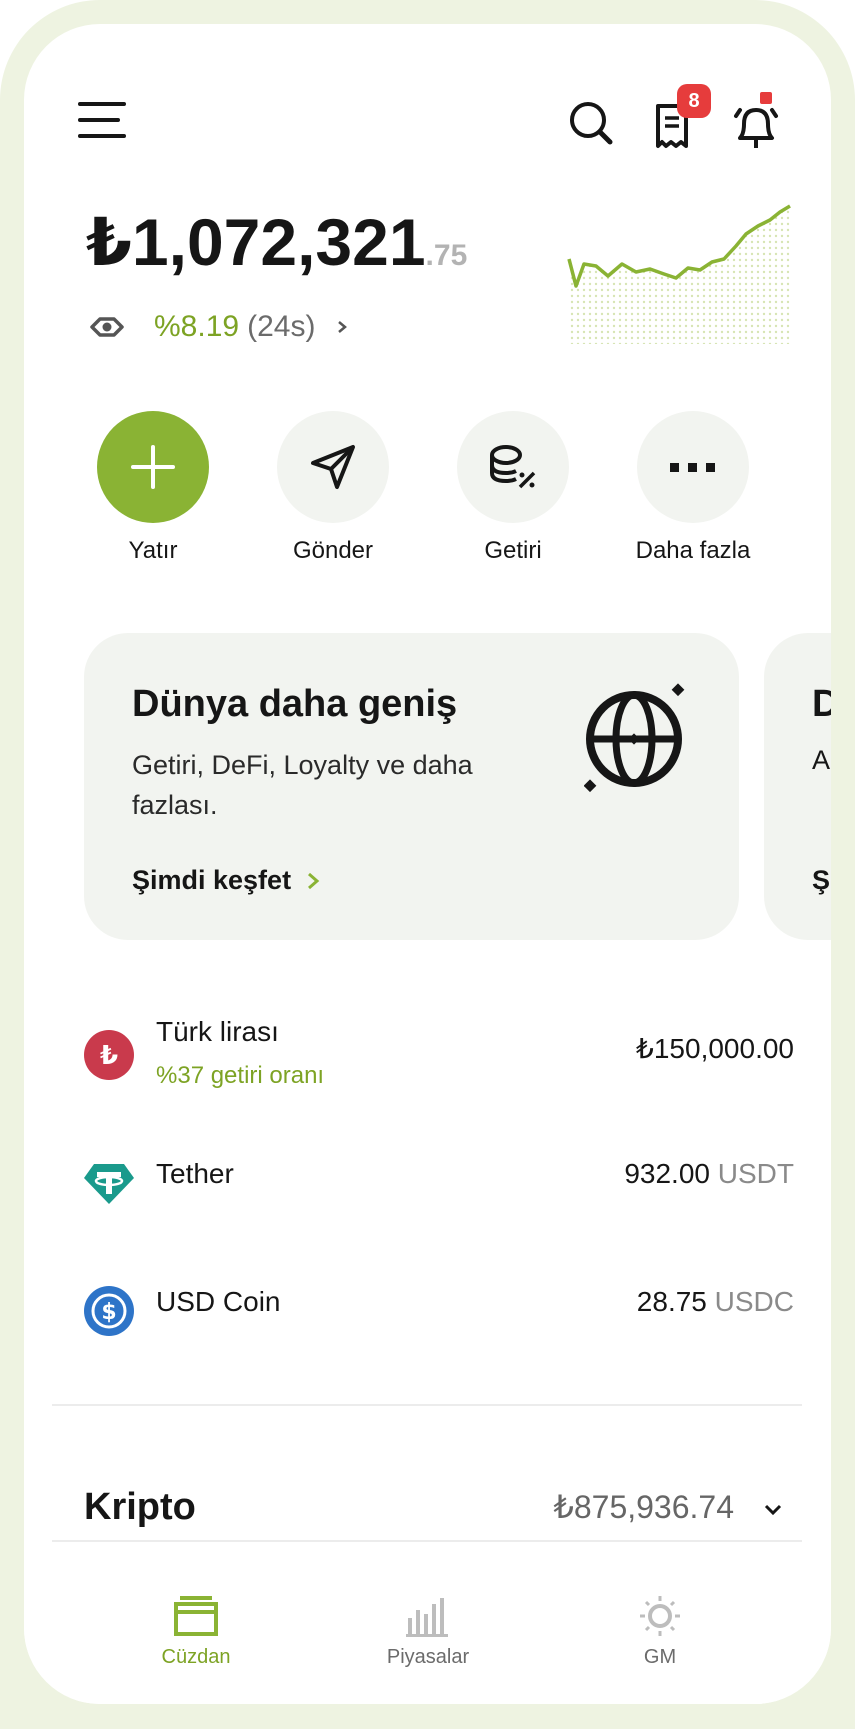 Image resolution: width=855 pixels, height=1729 pixels. Describe the element at coordinates (821, 760) in the screenshot. I see `promo-next-desc: A` at that location.